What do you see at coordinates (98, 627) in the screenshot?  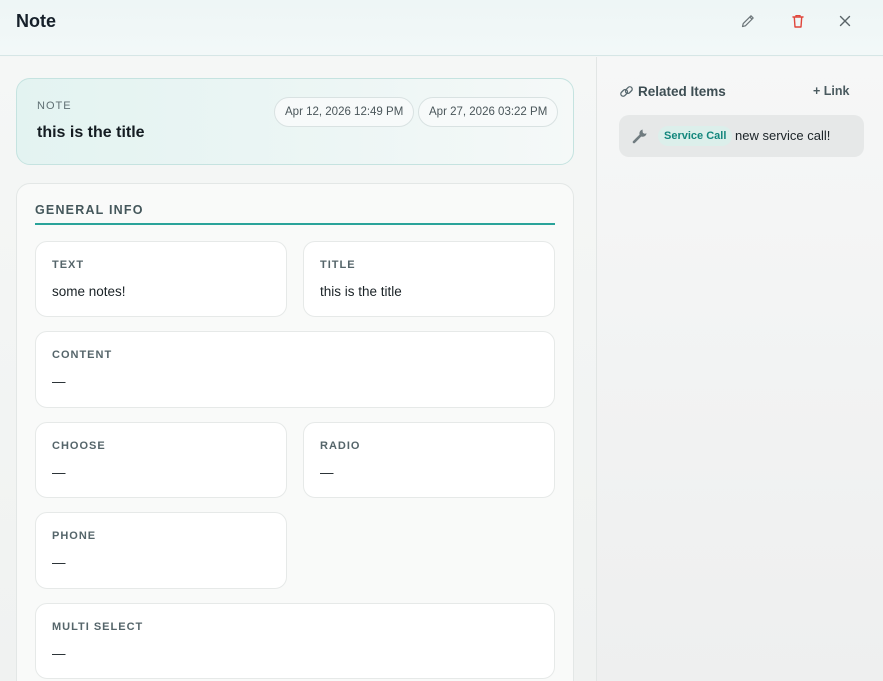 I see `field-label: MULTI SELECT` at bounding box center [98, 627].